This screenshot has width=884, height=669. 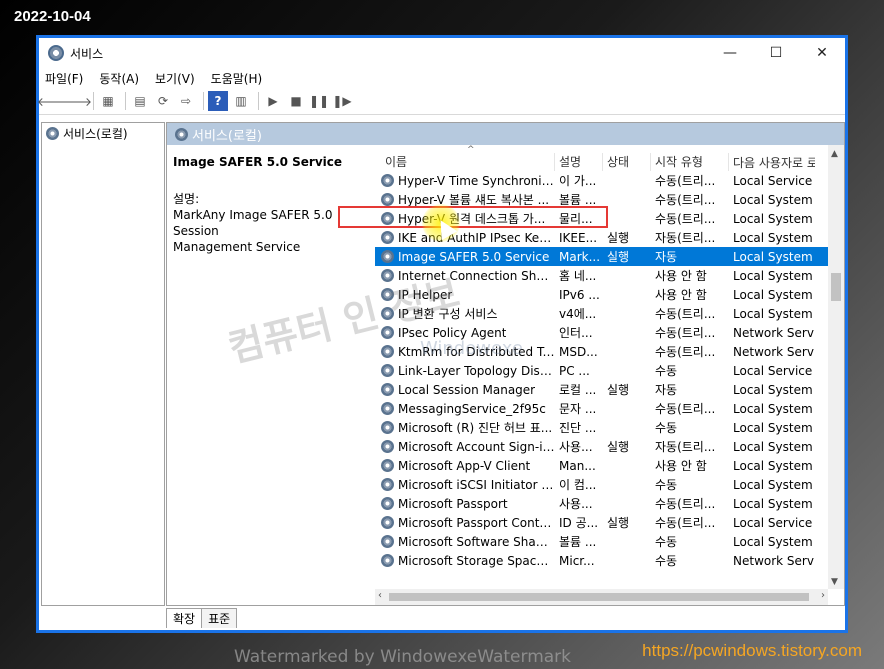 I want to click on service-name: Image SAFER 5.0 Service, so click(x=465, y=257).